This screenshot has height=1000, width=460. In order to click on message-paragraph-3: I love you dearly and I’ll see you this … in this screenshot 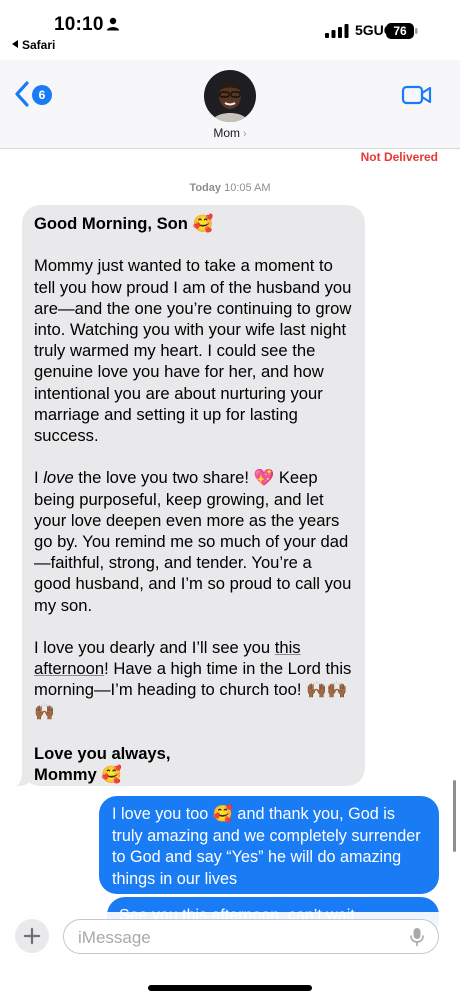, I will do `click(193, 679)`.